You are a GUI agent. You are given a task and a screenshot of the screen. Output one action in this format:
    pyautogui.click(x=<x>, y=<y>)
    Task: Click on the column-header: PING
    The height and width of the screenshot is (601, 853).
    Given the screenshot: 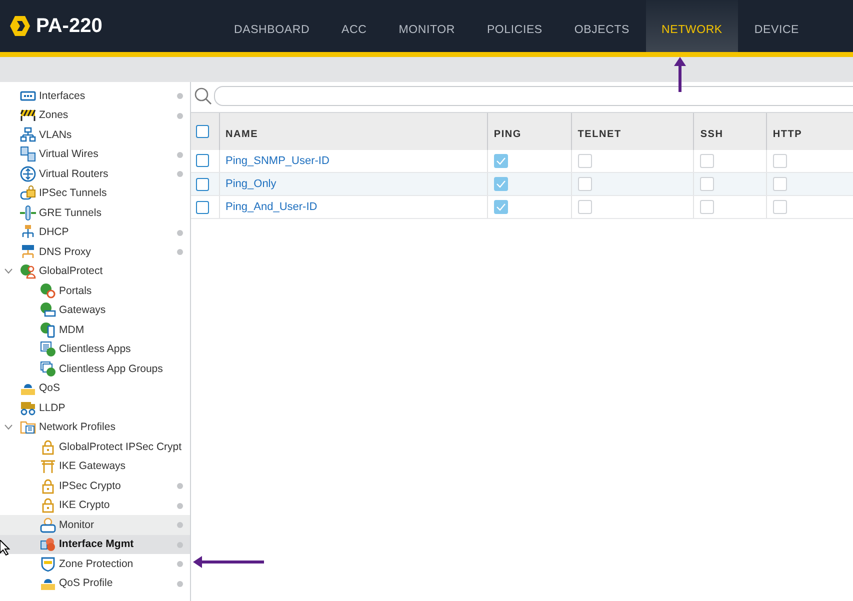 What is the action you would take?
    pyautogui.click(x=529, y=131)
    